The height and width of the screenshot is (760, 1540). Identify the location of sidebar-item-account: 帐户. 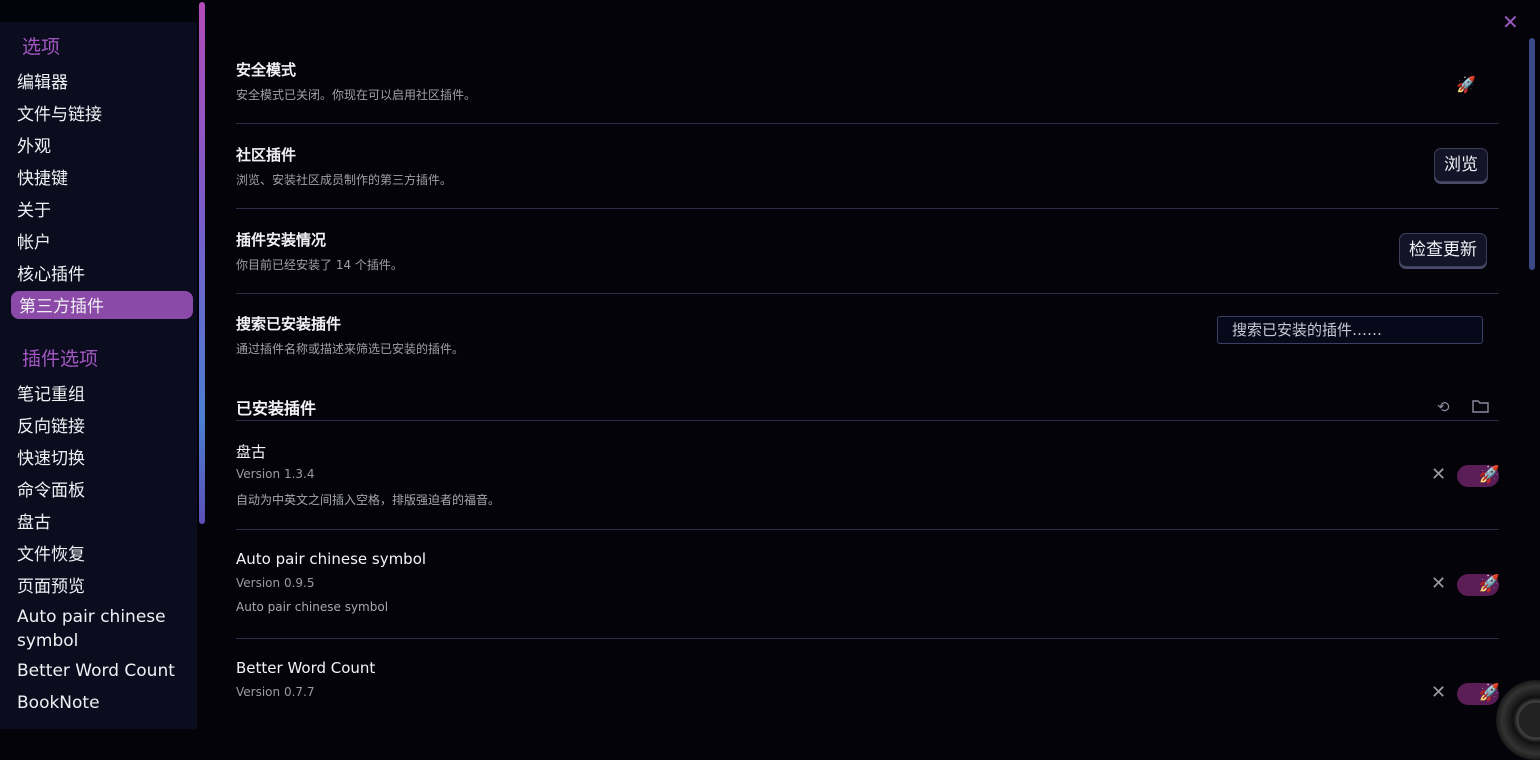
(34, 240).